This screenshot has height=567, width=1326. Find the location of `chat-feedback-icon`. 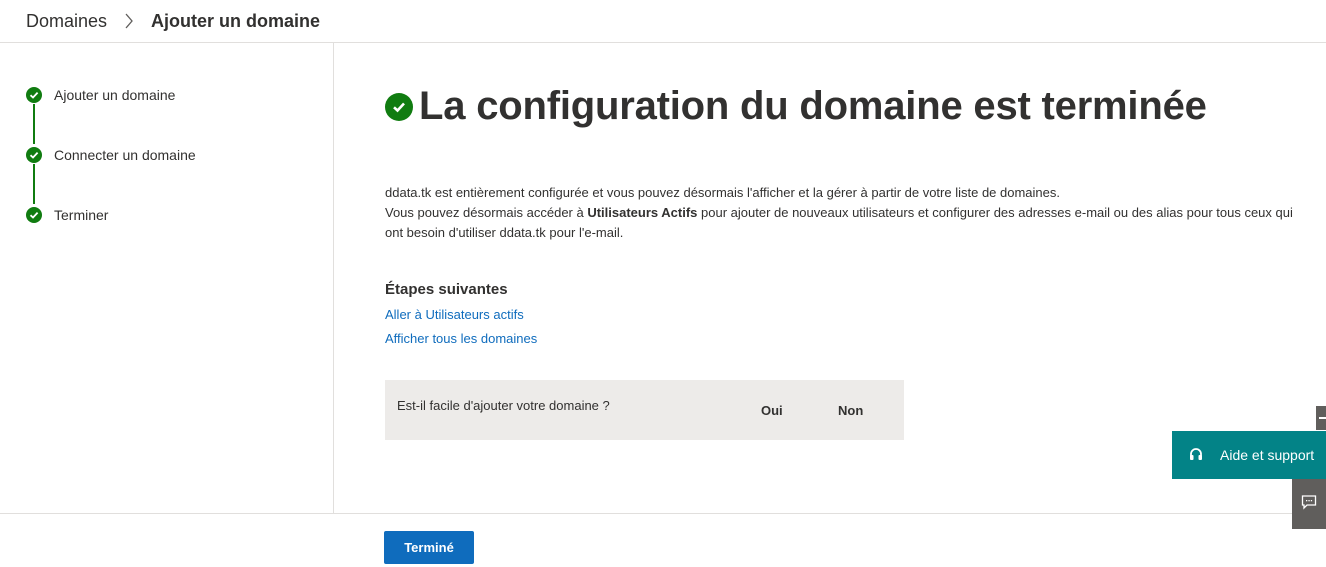

chat-feedback-icon is located at coordinates (1309, 504).